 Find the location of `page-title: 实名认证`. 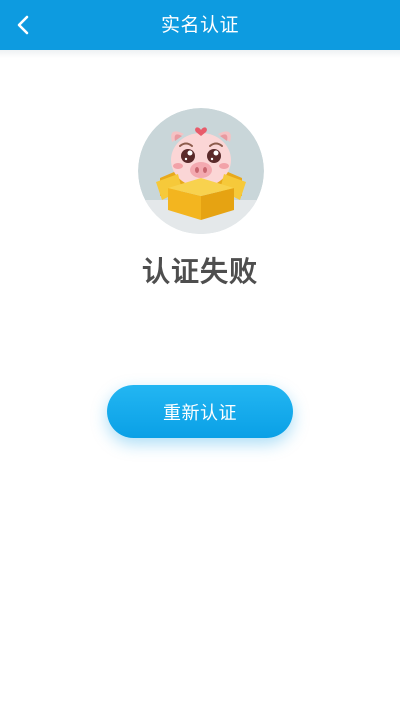

page-title: 实名认证 is located at coordinates (199, 25).